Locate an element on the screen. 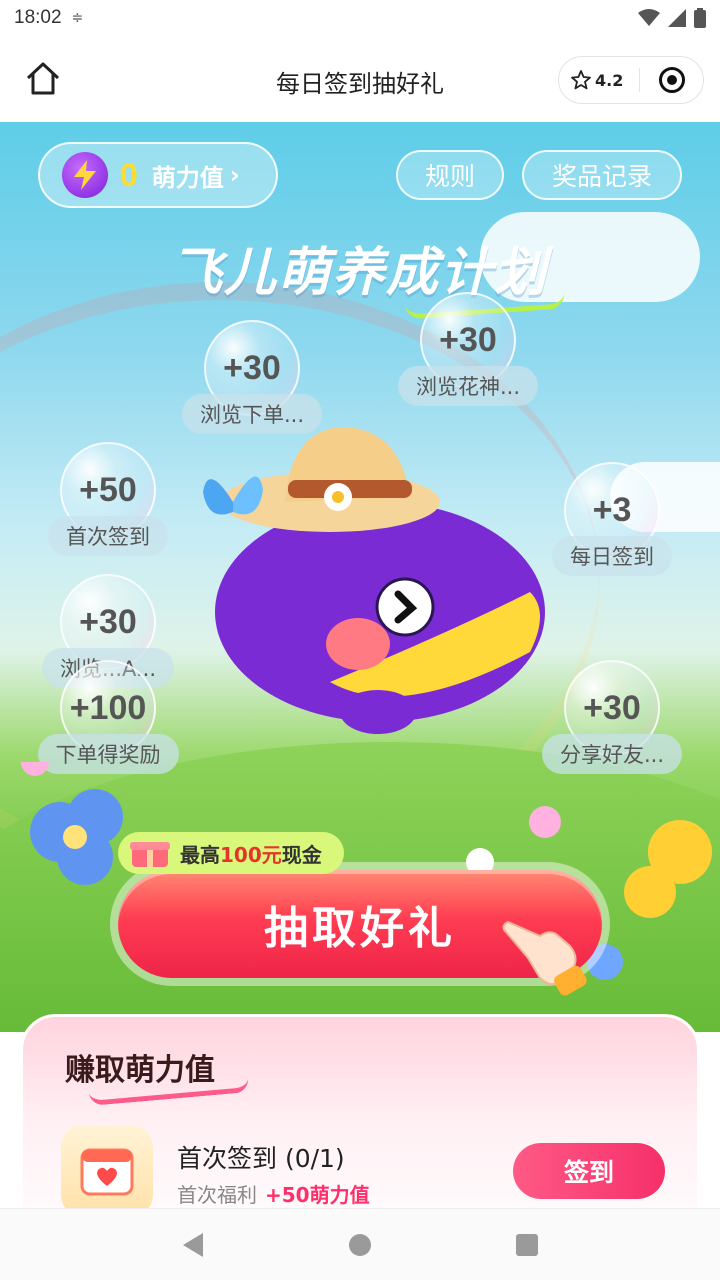  rules-button: 规则 is located at coordinates (450, 175).